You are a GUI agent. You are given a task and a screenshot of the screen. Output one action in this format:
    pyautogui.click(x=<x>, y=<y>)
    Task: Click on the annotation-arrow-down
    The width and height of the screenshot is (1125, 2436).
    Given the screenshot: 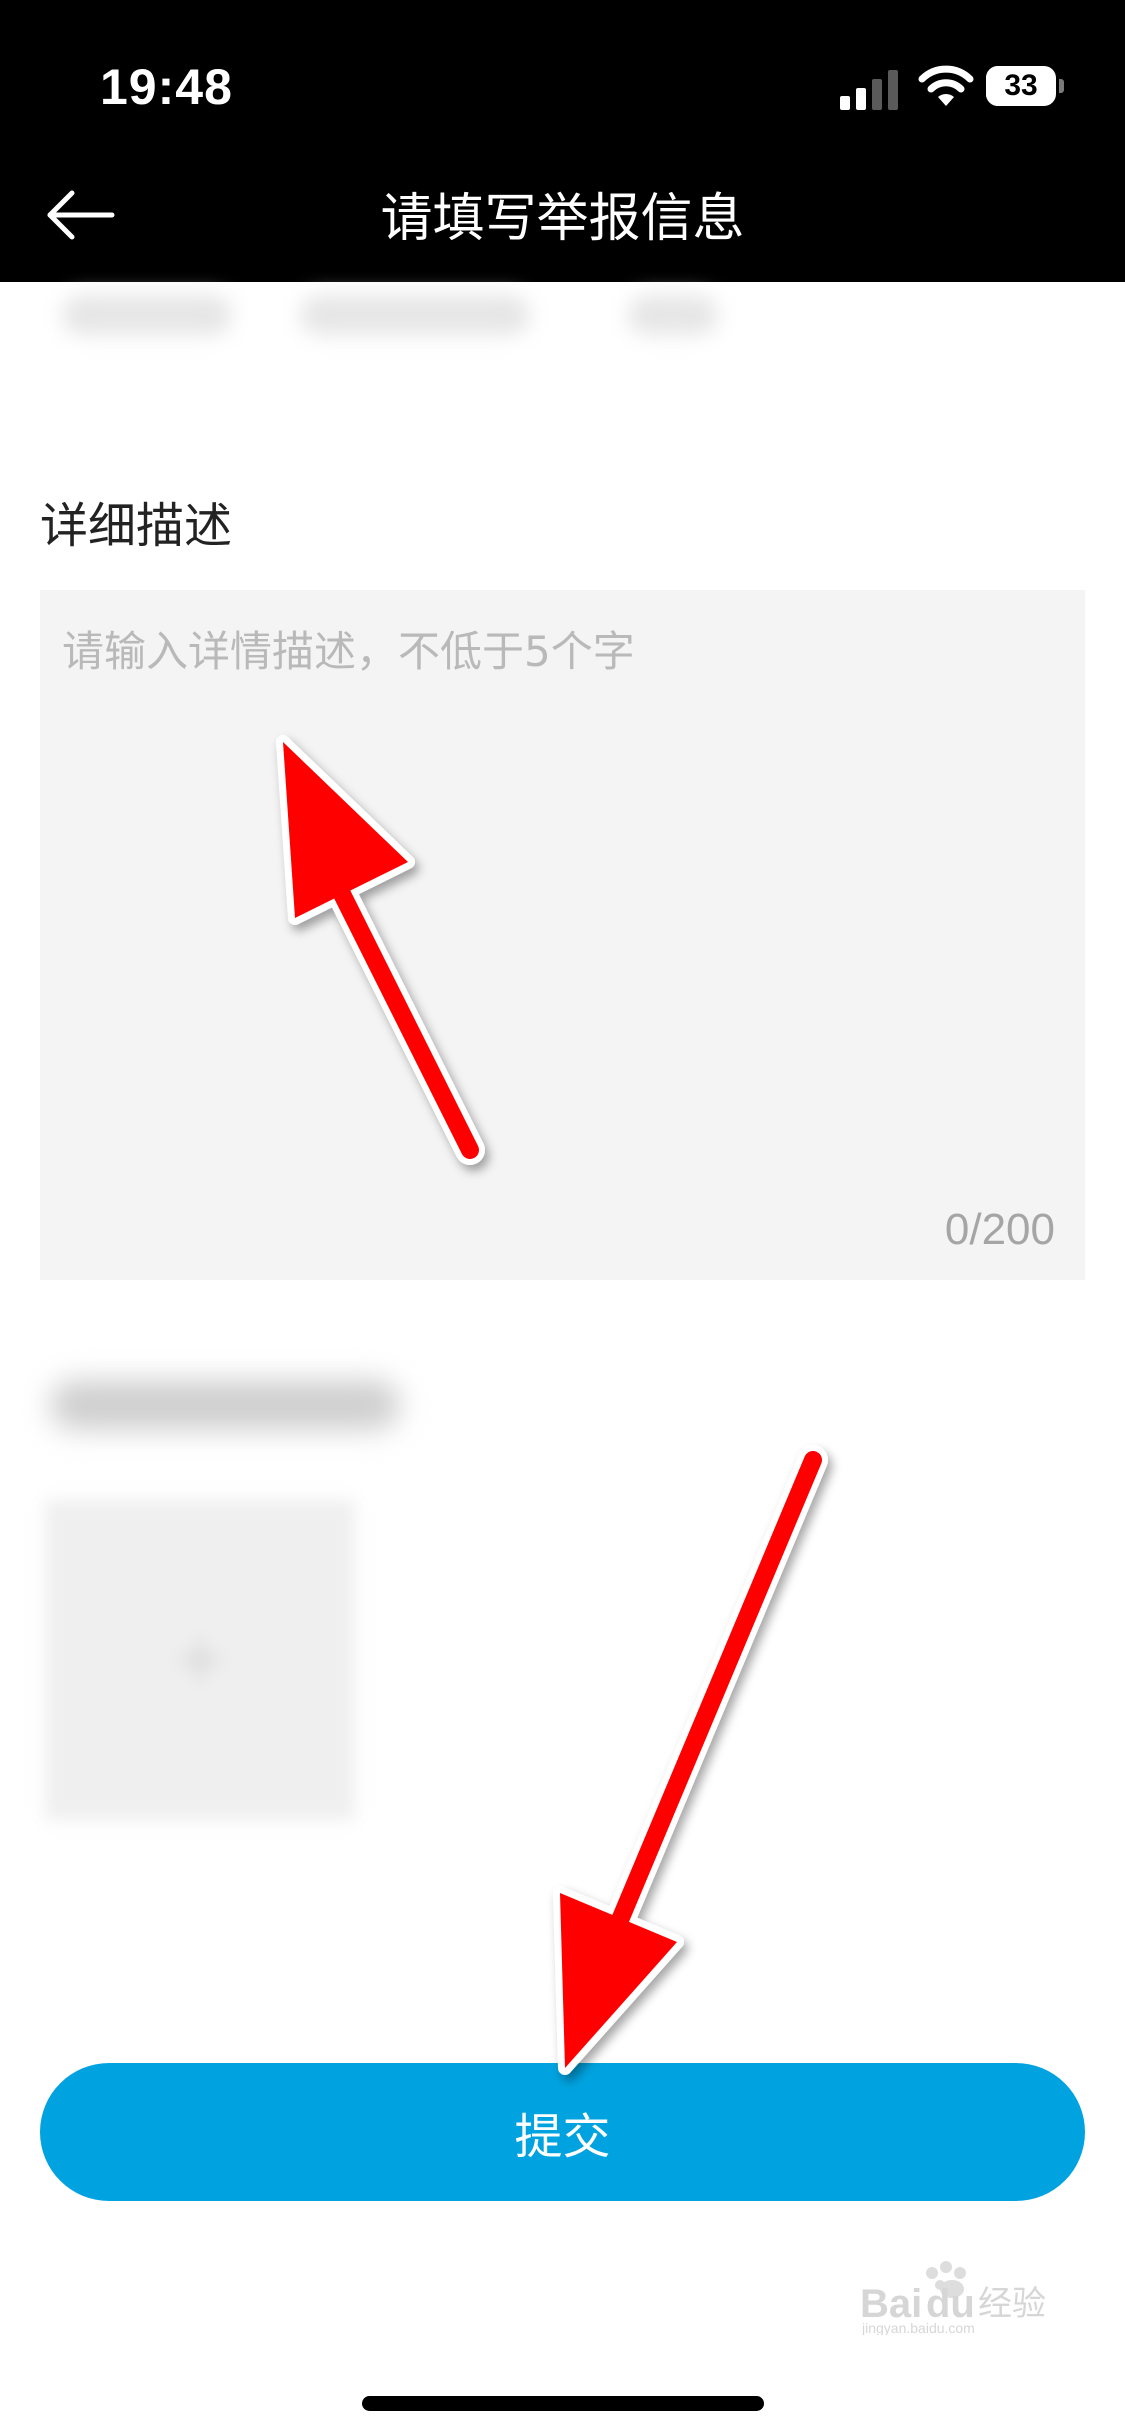 What is the action you would take?
    pyautogui.click(x=690, y=1760)
    